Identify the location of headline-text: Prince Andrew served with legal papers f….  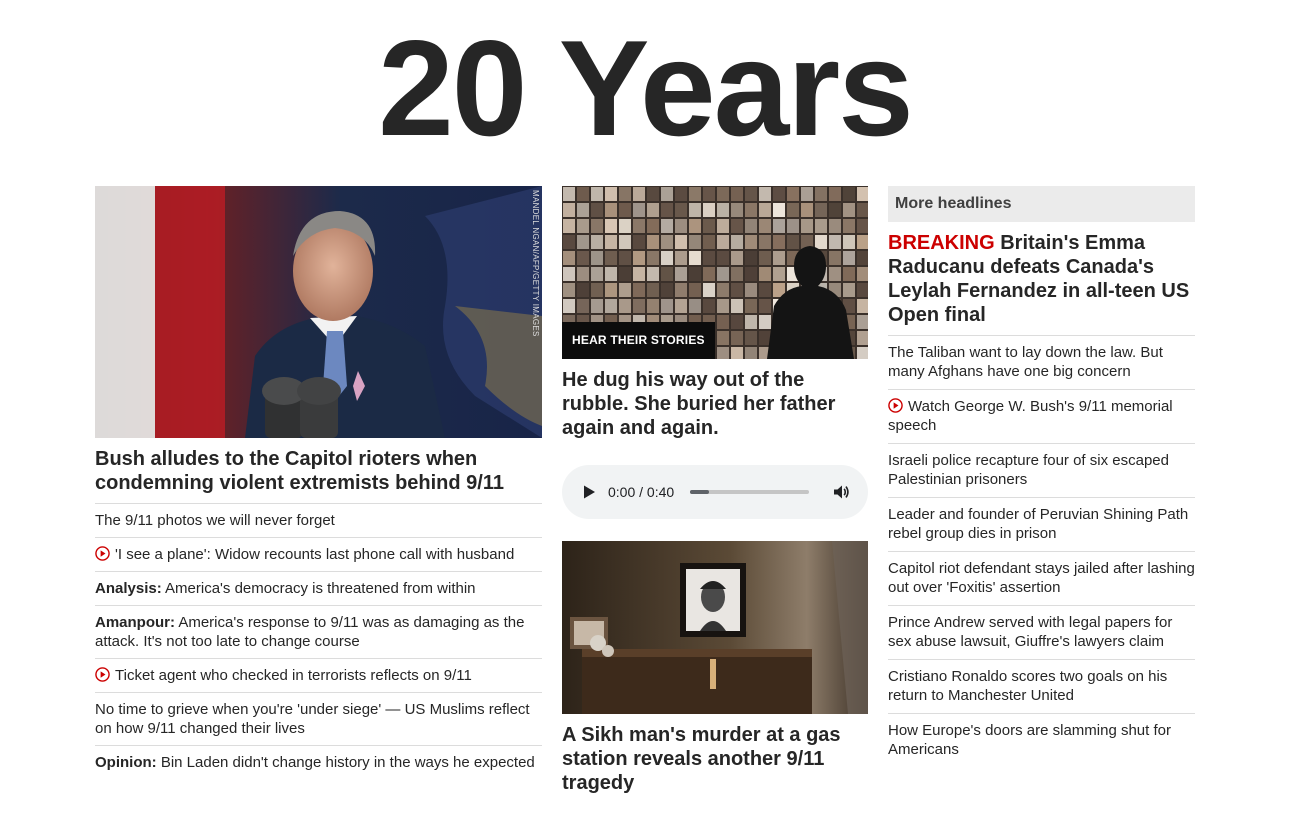
(1030, 632).